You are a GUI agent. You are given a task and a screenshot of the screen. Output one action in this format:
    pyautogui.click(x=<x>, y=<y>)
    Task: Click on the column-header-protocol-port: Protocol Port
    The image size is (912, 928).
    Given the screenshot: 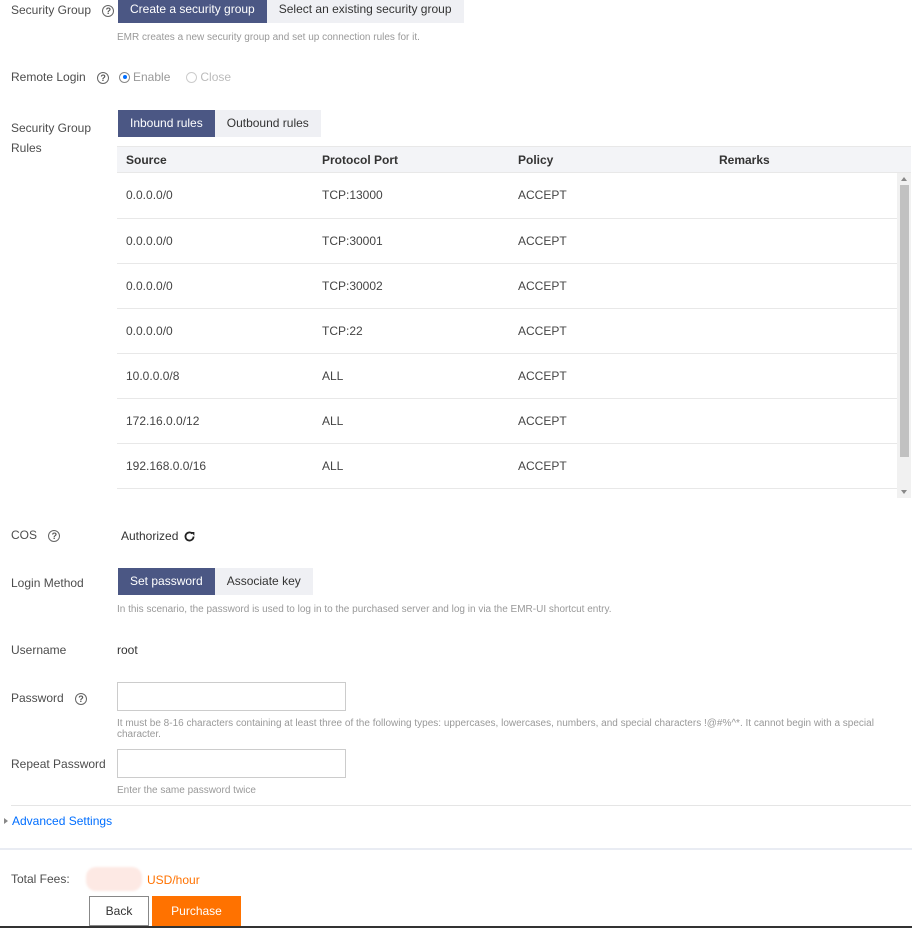 What is the action you would take?
    pyautogui.click(x=412, y=159)
    